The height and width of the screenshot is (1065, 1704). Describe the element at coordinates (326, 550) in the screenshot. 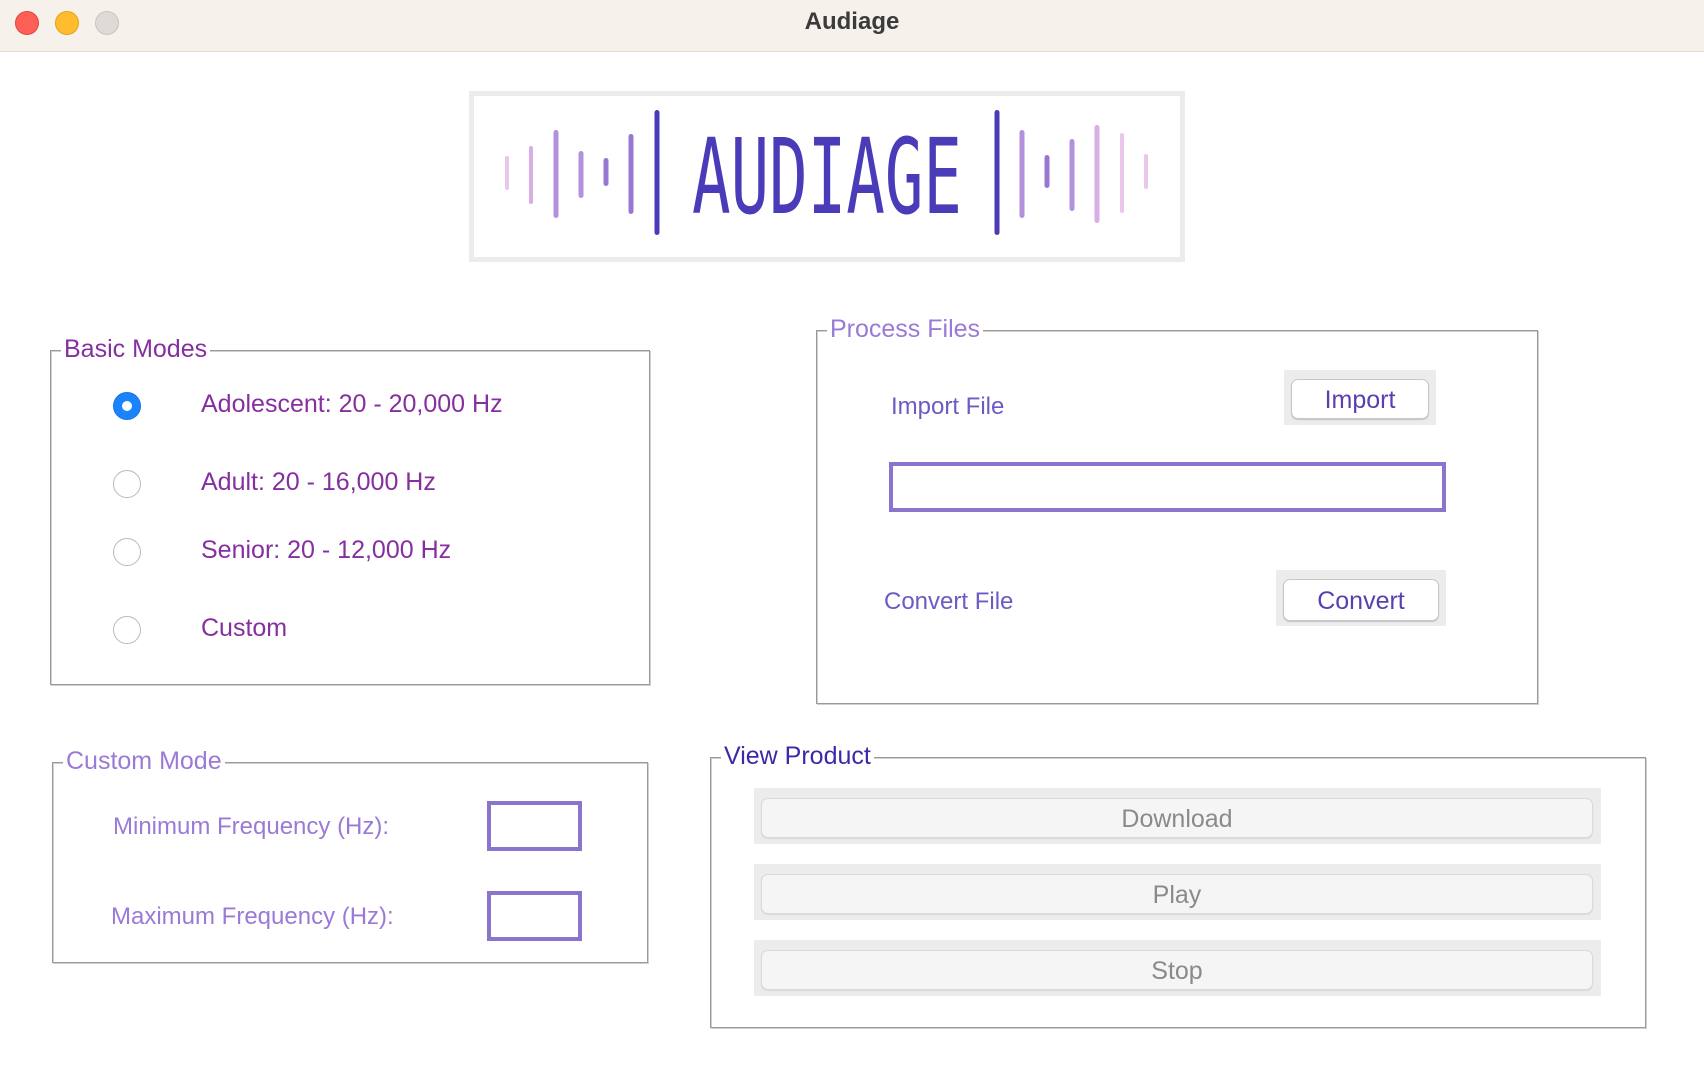

I see `radio-label-senior: Senior: 20 - 12,000 Hz` at that location.